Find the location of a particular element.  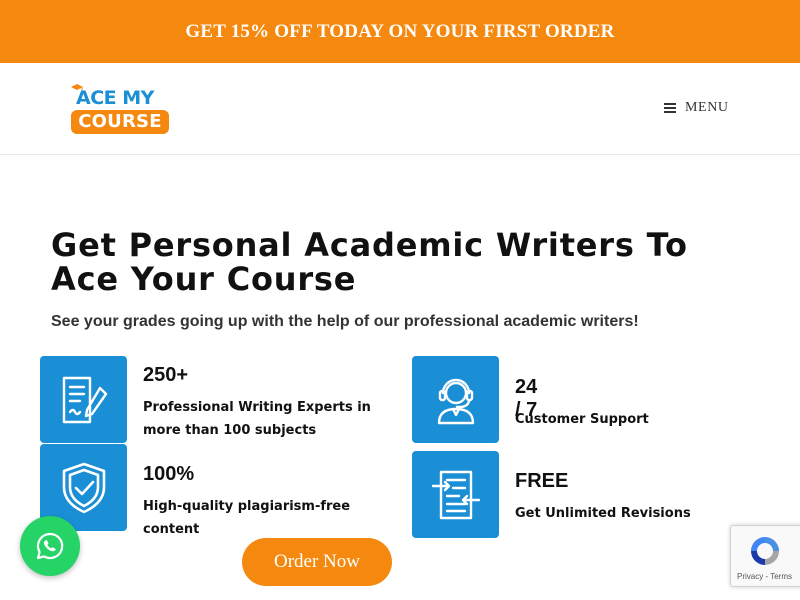

revision-document-icon is located at coordinates (455, 494).